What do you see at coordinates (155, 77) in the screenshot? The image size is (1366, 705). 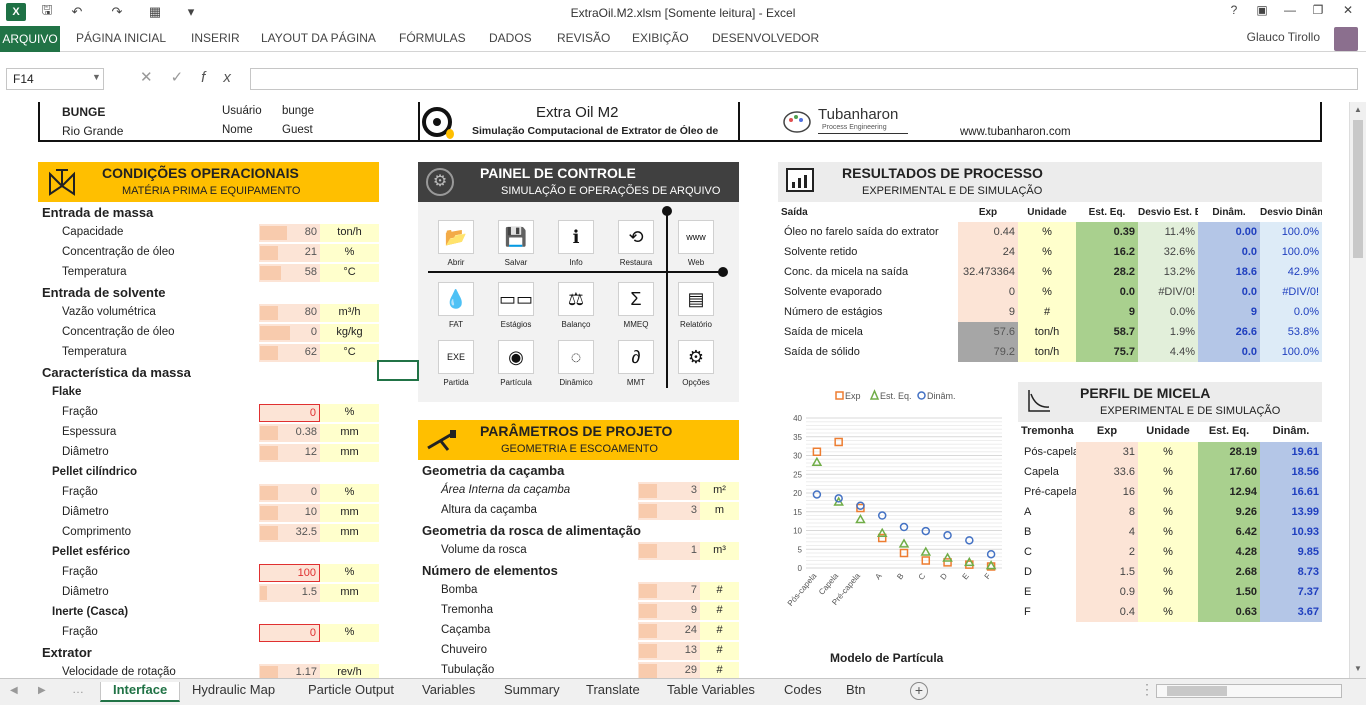 I see `cancel-icon: ✕` at bounding box center [155, 77].